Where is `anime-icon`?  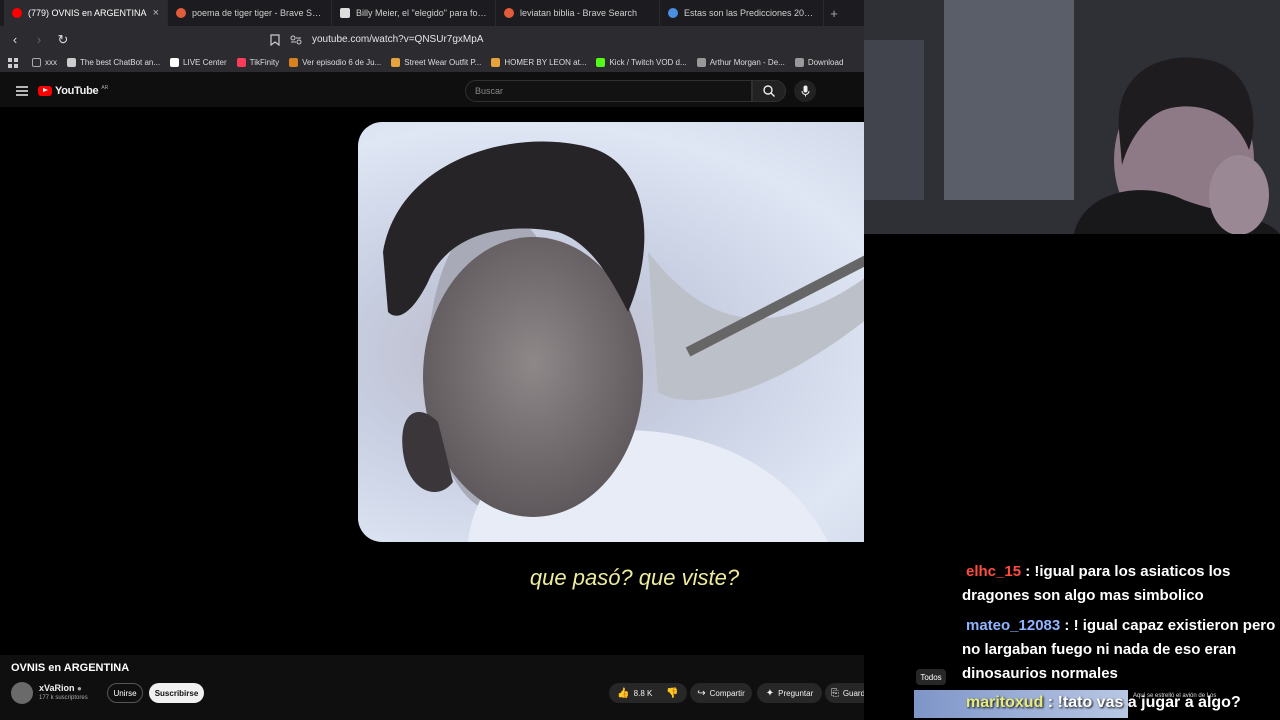 anime-icon is located at coordinates (294, 62).